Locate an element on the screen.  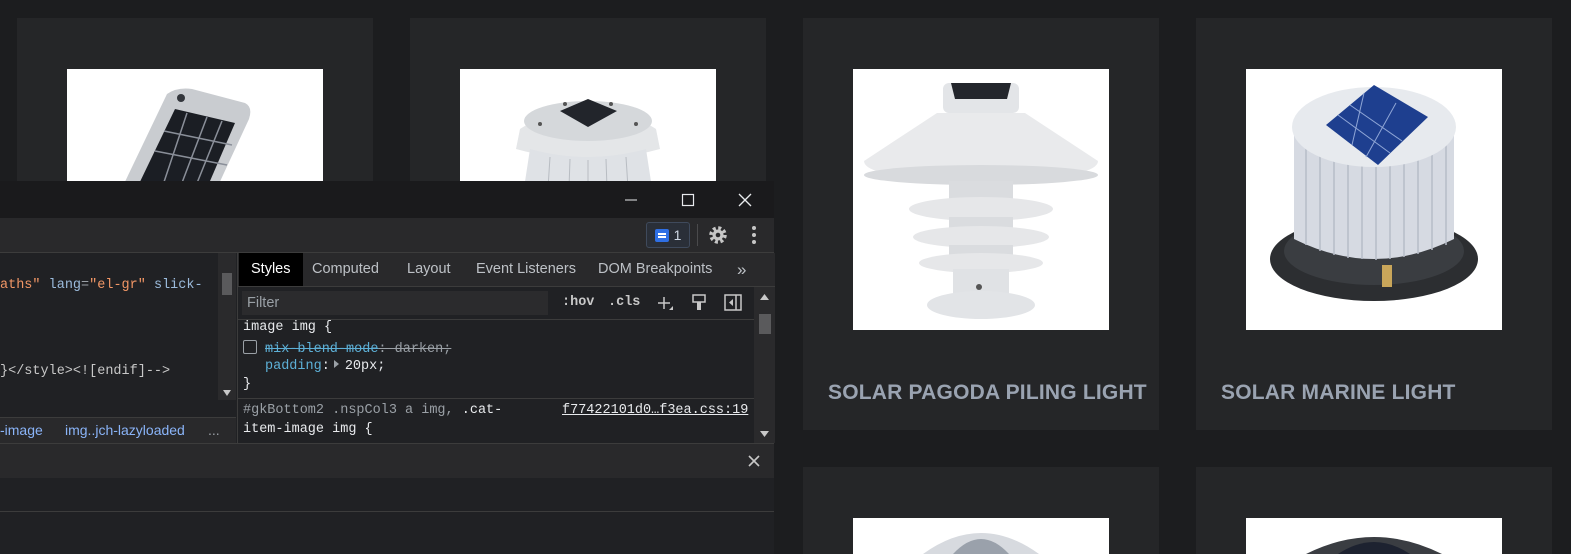
drawer-body is located at coordinates (387, 516).